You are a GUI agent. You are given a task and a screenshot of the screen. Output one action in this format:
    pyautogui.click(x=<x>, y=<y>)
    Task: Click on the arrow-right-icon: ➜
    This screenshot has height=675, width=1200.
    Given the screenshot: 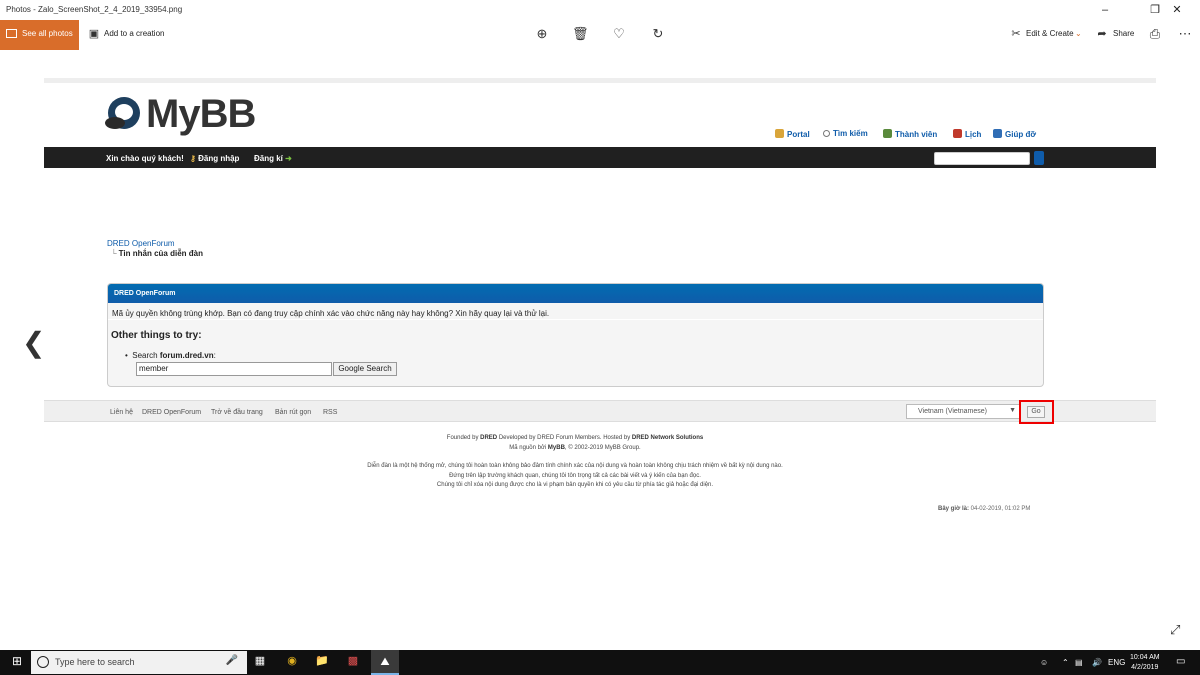 What is the action you would take?
    pyautogui.click(x=287, y=158)
    